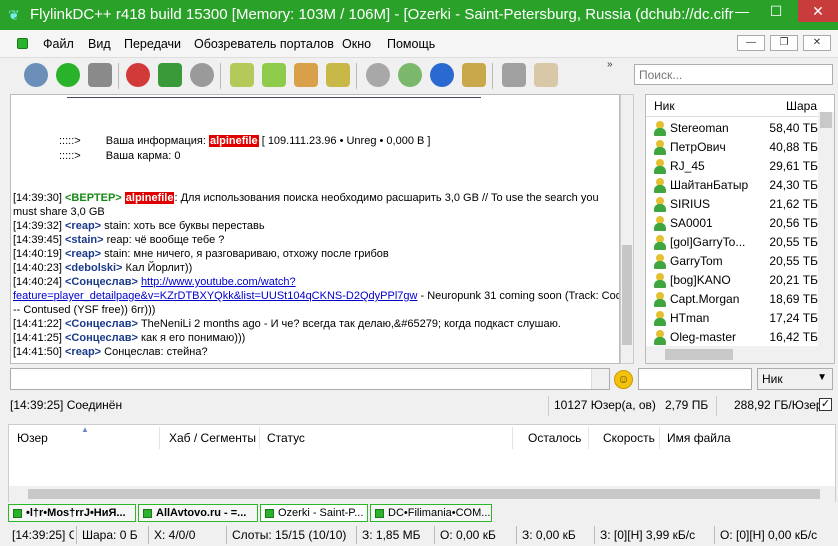  Describe the element at coordinates (99, 44) in the screenshot. I see `menu-view: Вид` at that location.